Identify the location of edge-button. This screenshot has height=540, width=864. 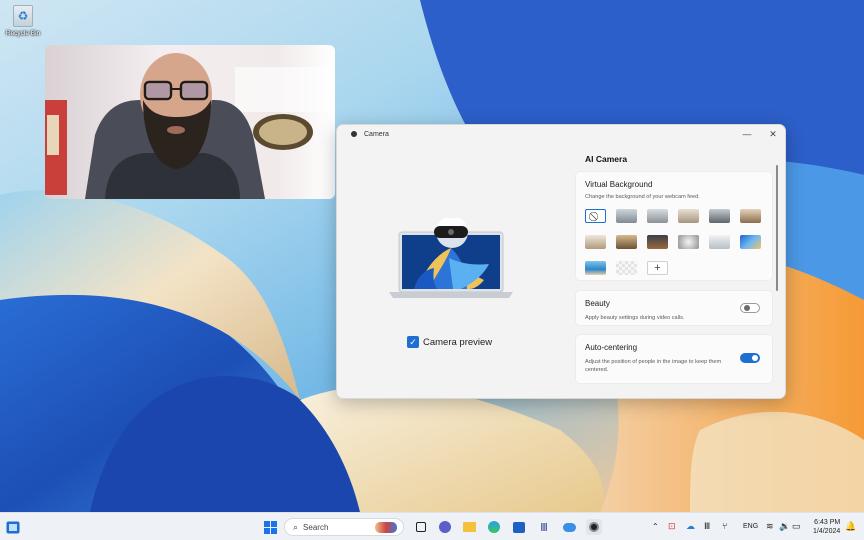
(494, 527).